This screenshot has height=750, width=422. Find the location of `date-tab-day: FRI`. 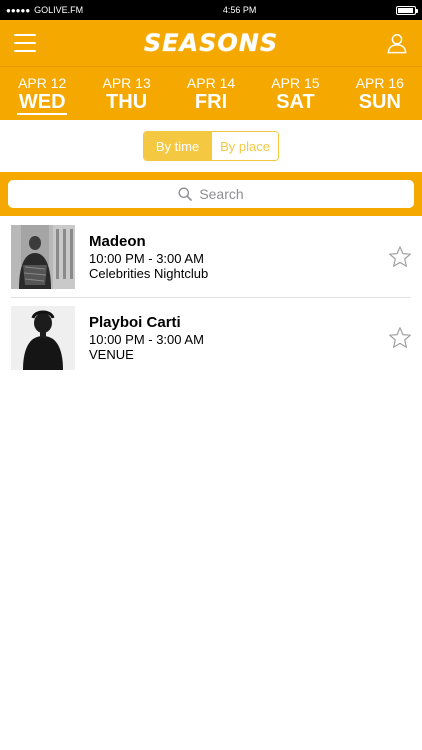

date-tab-day: FRI is located at coordinates (211, 101).